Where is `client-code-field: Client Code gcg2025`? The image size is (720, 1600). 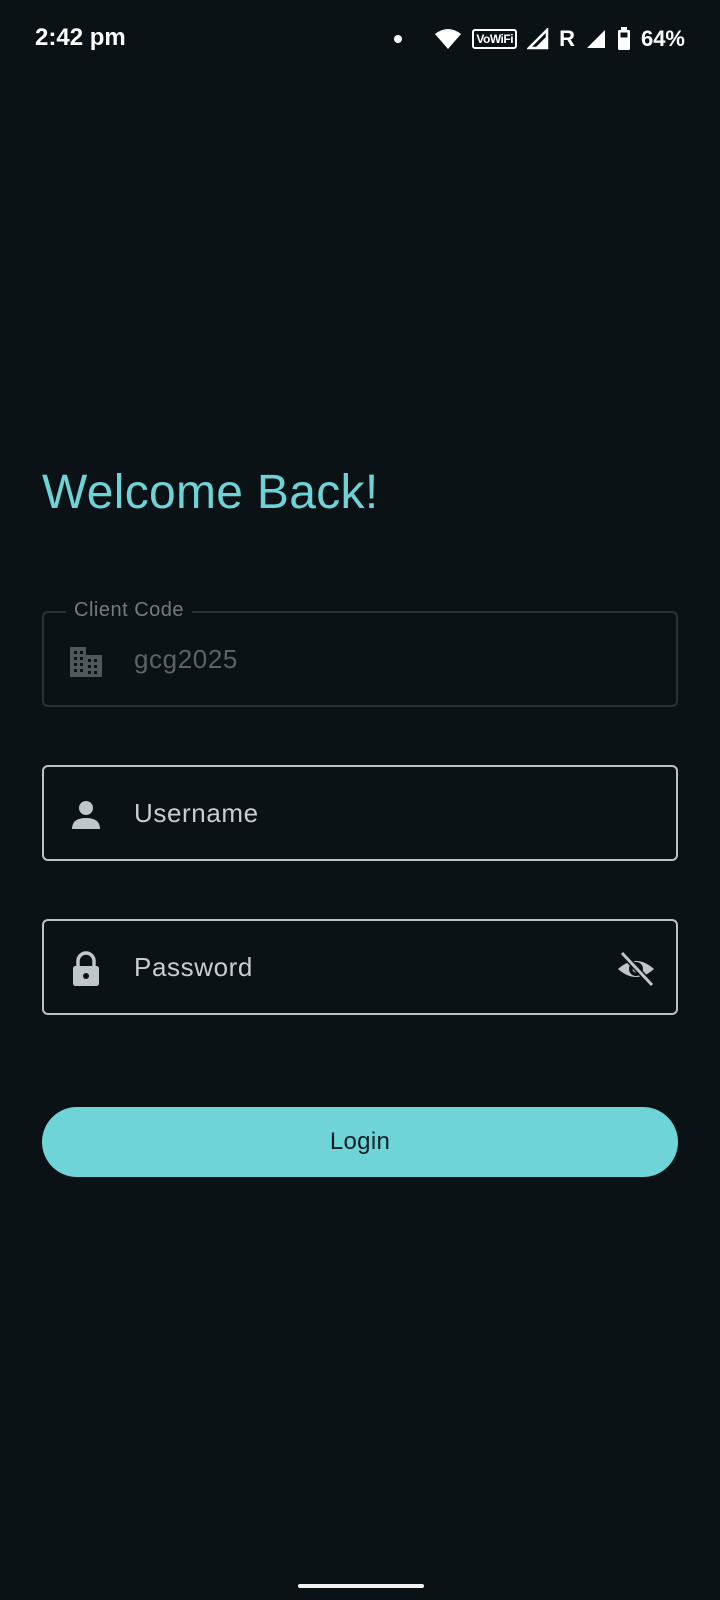
client-code-field: Client Code gcg2025 is located at coordinates (360, 653).